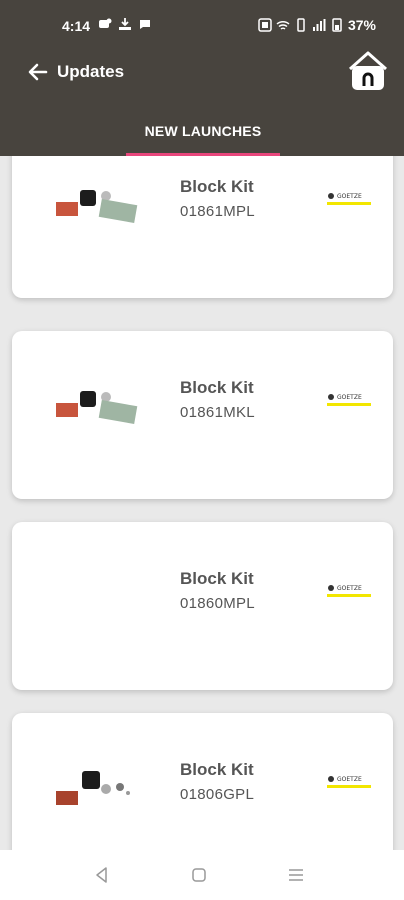  Describe the element at coordinates (202, 26) in the screenshot. I see `status-bar: 4:14 37%` at that location.